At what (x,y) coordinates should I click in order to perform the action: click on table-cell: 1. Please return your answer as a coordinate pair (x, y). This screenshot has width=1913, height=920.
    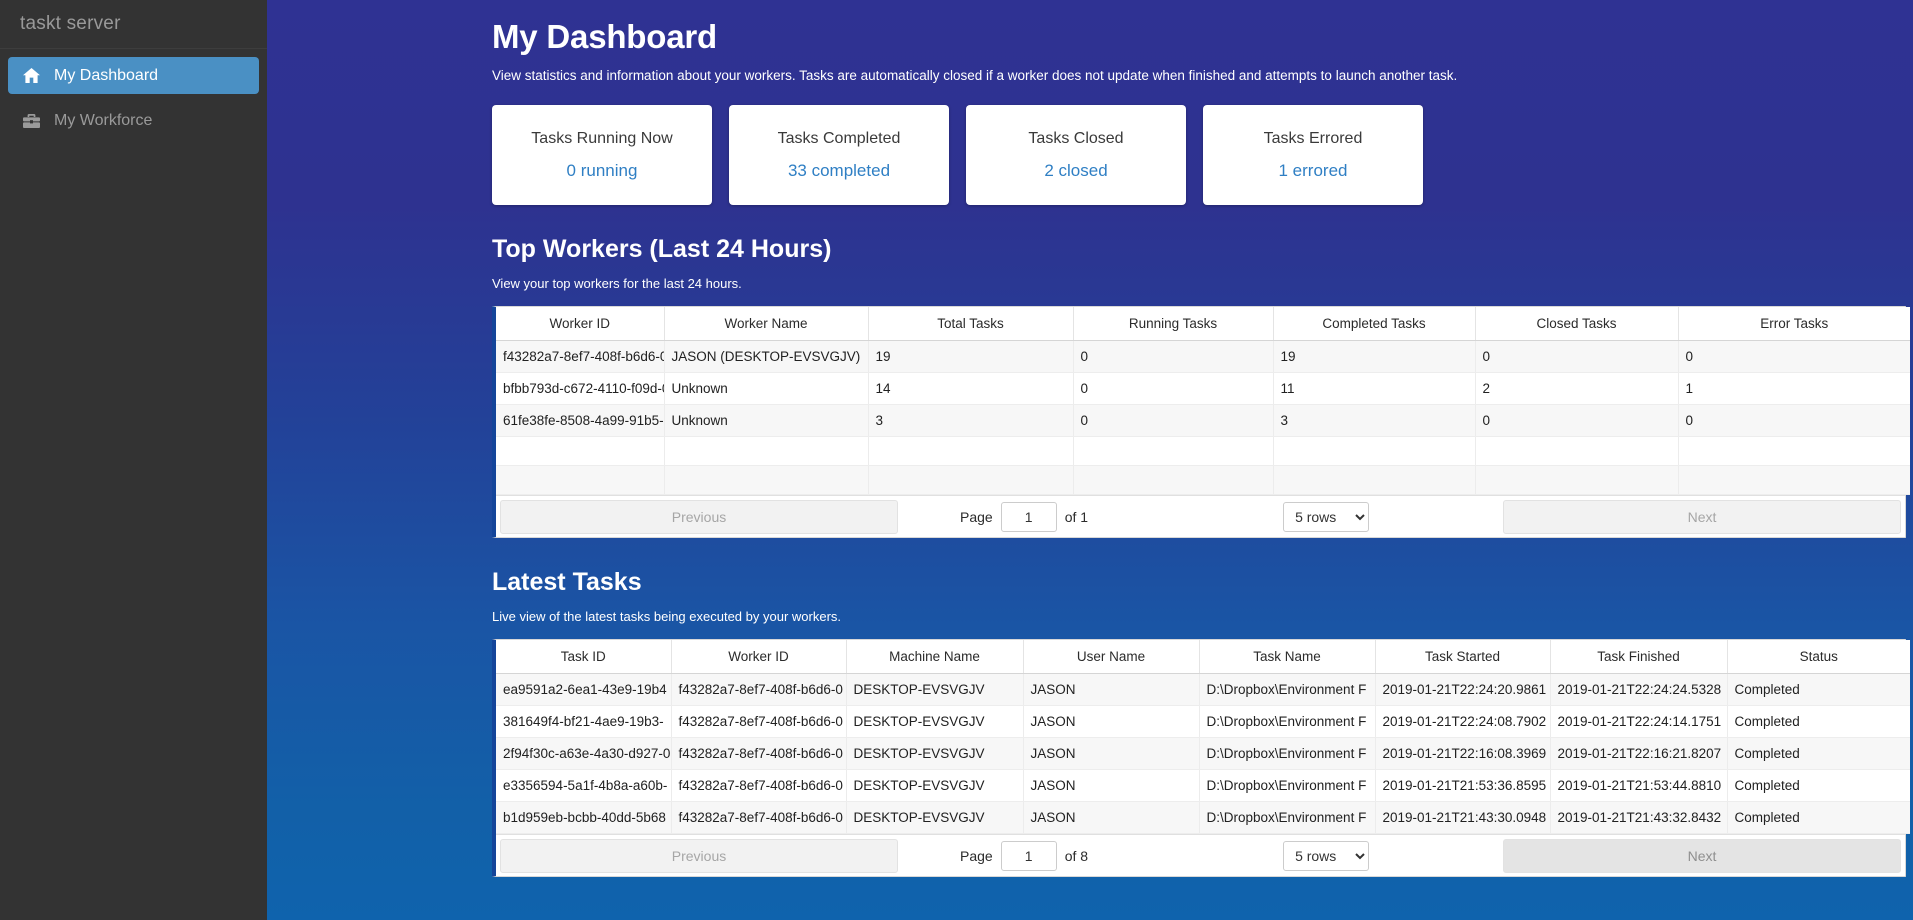
    Looking at the image, I should click on (1794, 388).